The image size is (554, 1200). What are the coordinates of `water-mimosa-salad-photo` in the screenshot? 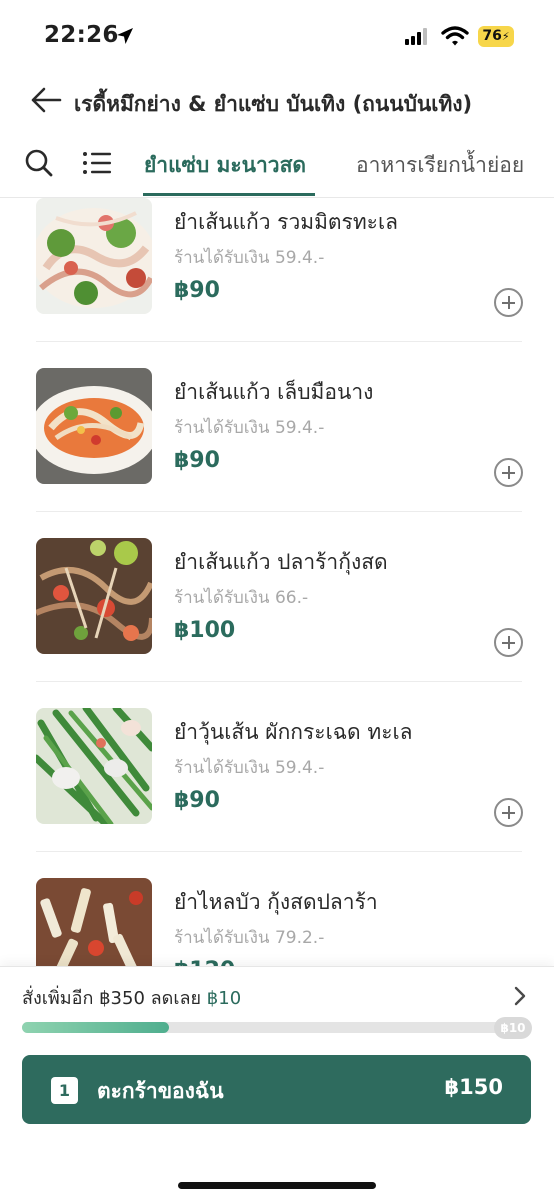 It's located at (94, 766).